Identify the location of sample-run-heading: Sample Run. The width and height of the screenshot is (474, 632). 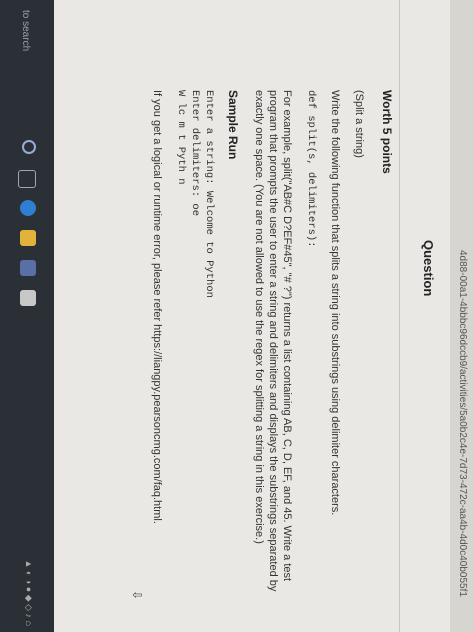
(233, 125).